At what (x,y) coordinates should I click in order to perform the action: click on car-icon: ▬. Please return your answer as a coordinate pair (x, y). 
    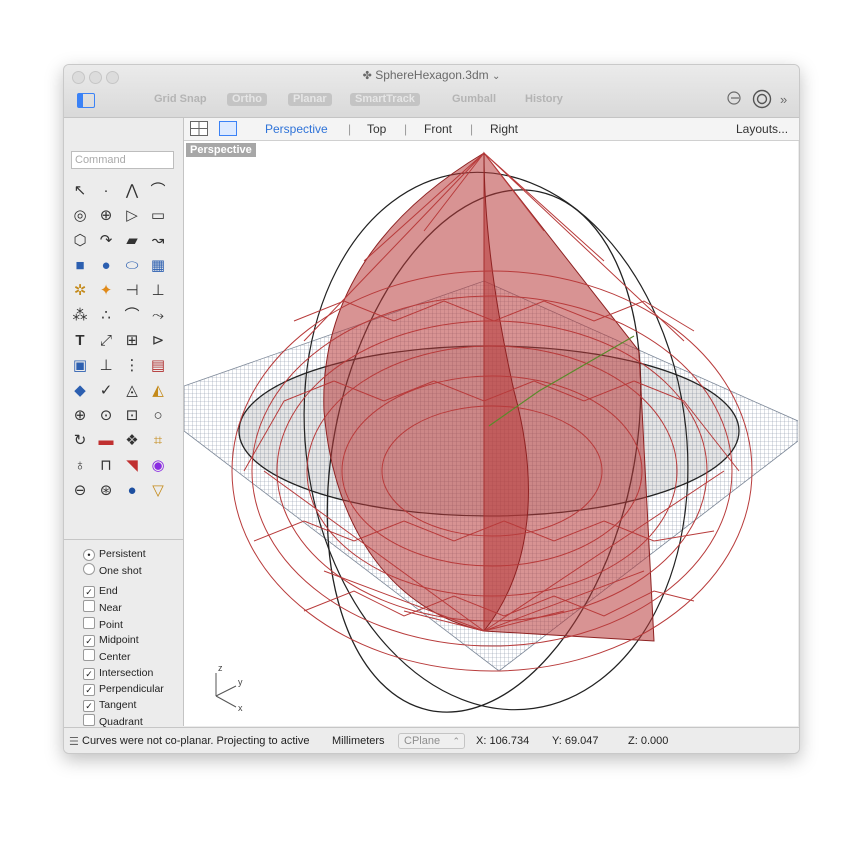
    Looking at the image, I should click on (106, 440).